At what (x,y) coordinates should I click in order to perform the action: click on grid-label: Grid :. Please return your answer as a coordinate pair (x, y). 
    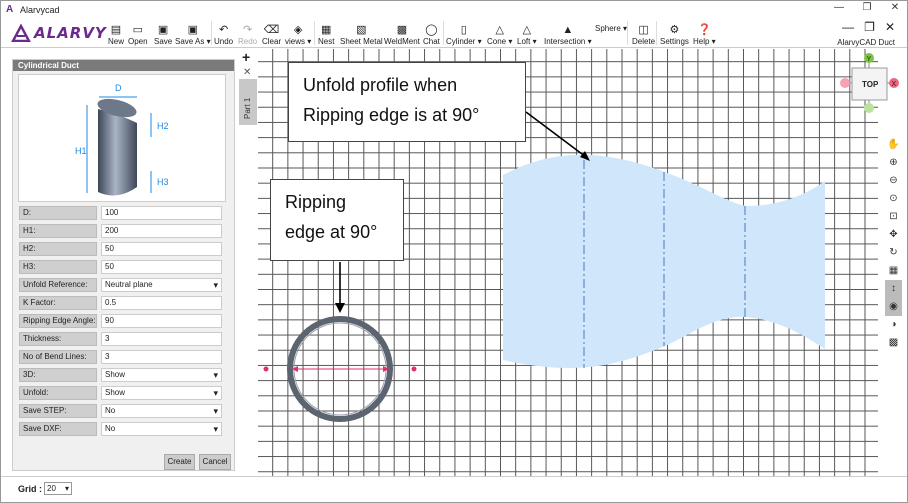
    Looking at the image, I should click on (30, 489).